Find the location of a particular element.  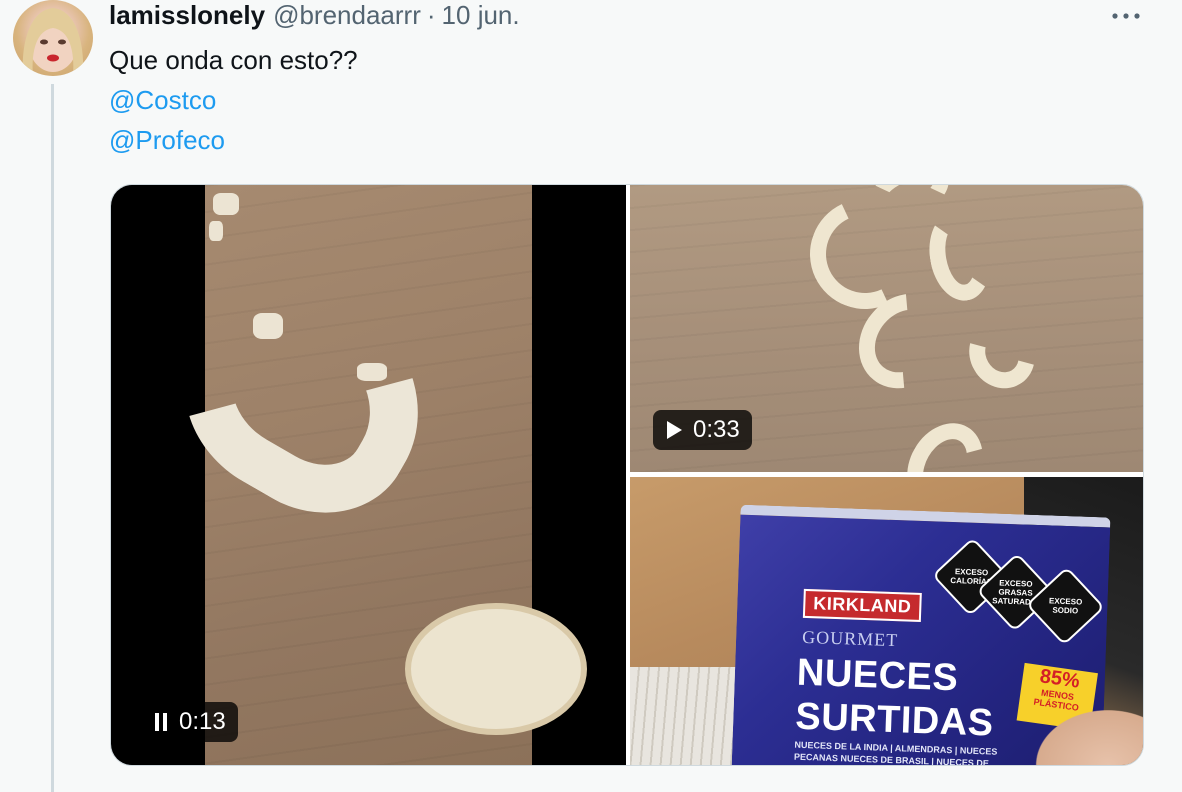

video-time-badge: 0:33 is located at coordinates (702, 430).